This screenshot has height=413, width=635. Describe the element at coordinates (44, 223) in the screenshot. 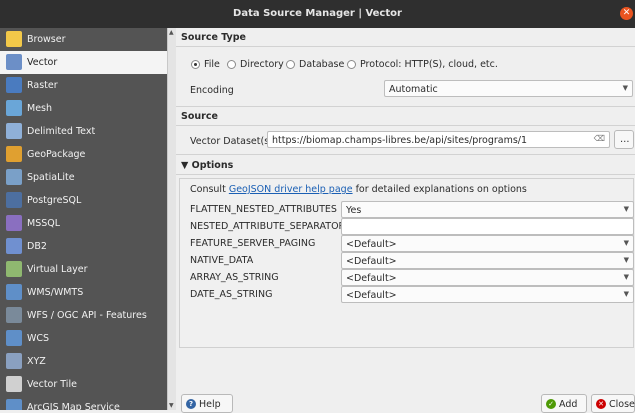

I see `sidebar-item-label: MSSQL` at that location.